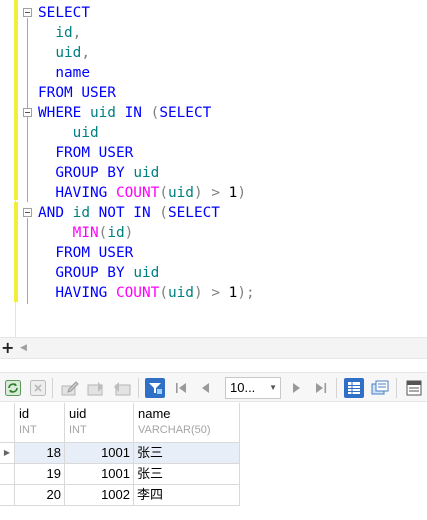 This screenshot has height=520, width=427. I want to click on cell-name: 李四, so click(187, 495).